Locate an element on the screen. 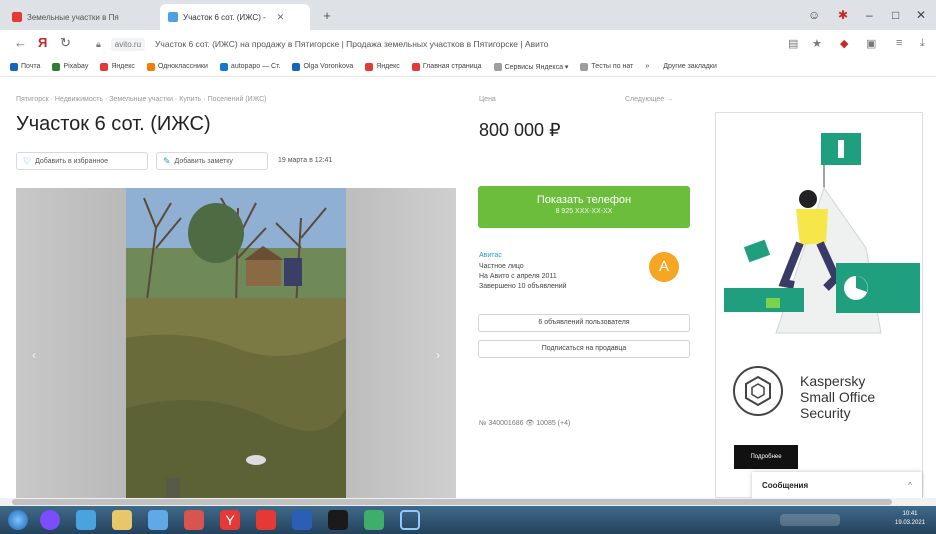 The width and height of the screenshot is (936, 534). ad-brand-line: Kaspersky is located at coordinates (833, 381).